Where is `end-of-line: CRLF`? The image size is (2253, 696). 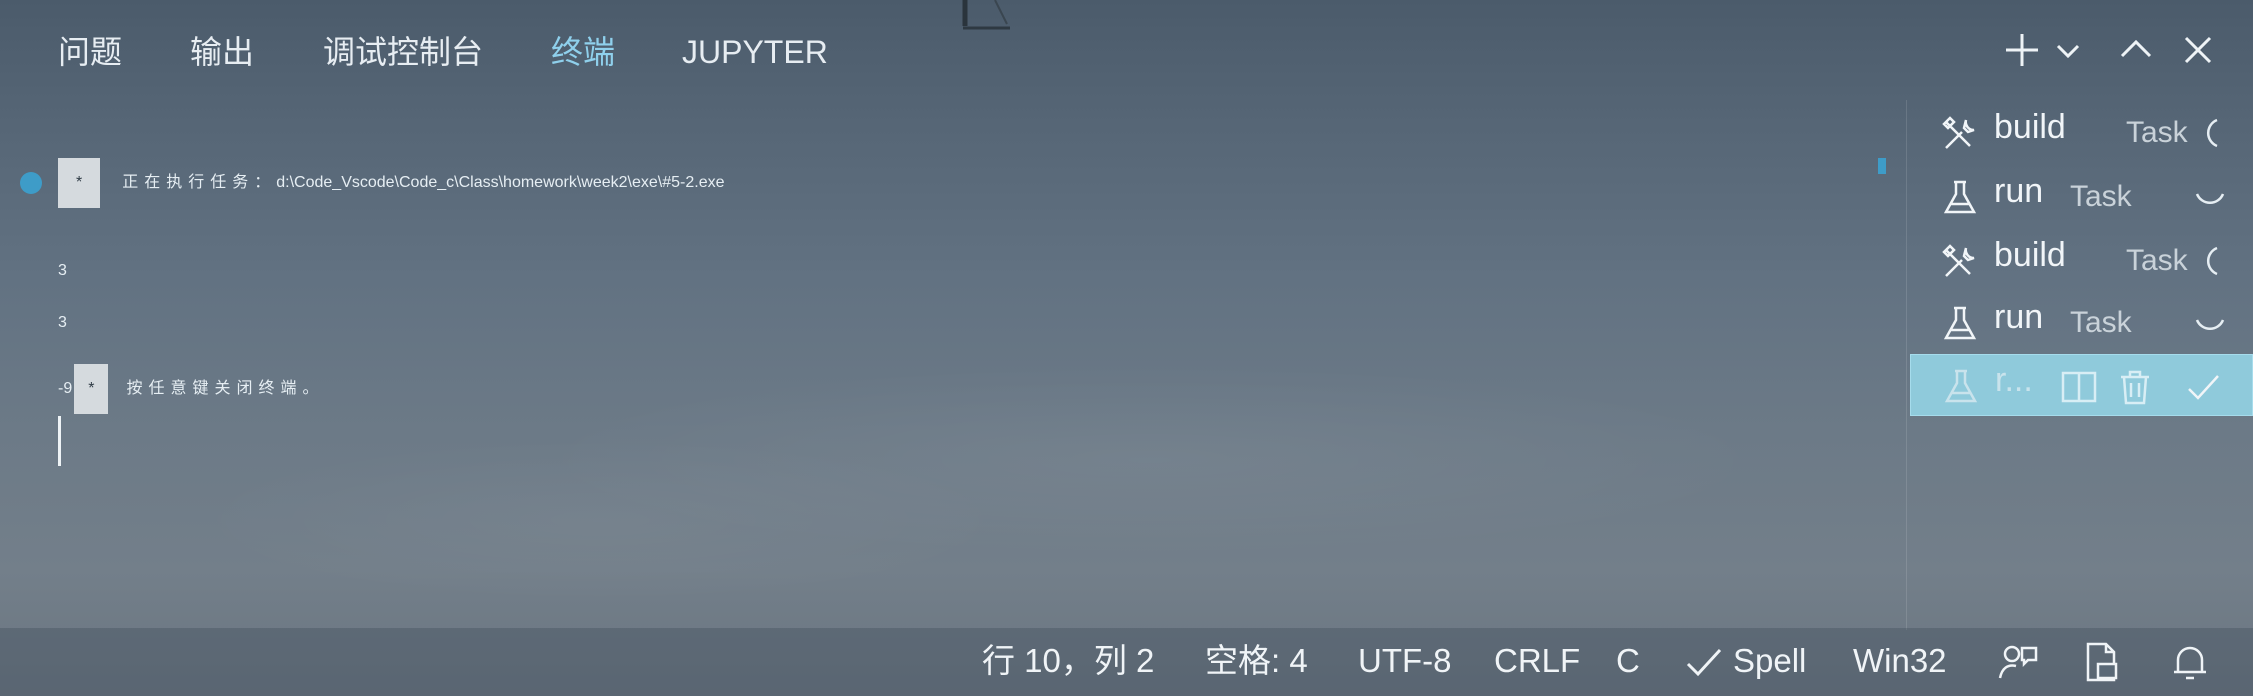
end-of-line: CRLF is located at coordinates (1537, 661).